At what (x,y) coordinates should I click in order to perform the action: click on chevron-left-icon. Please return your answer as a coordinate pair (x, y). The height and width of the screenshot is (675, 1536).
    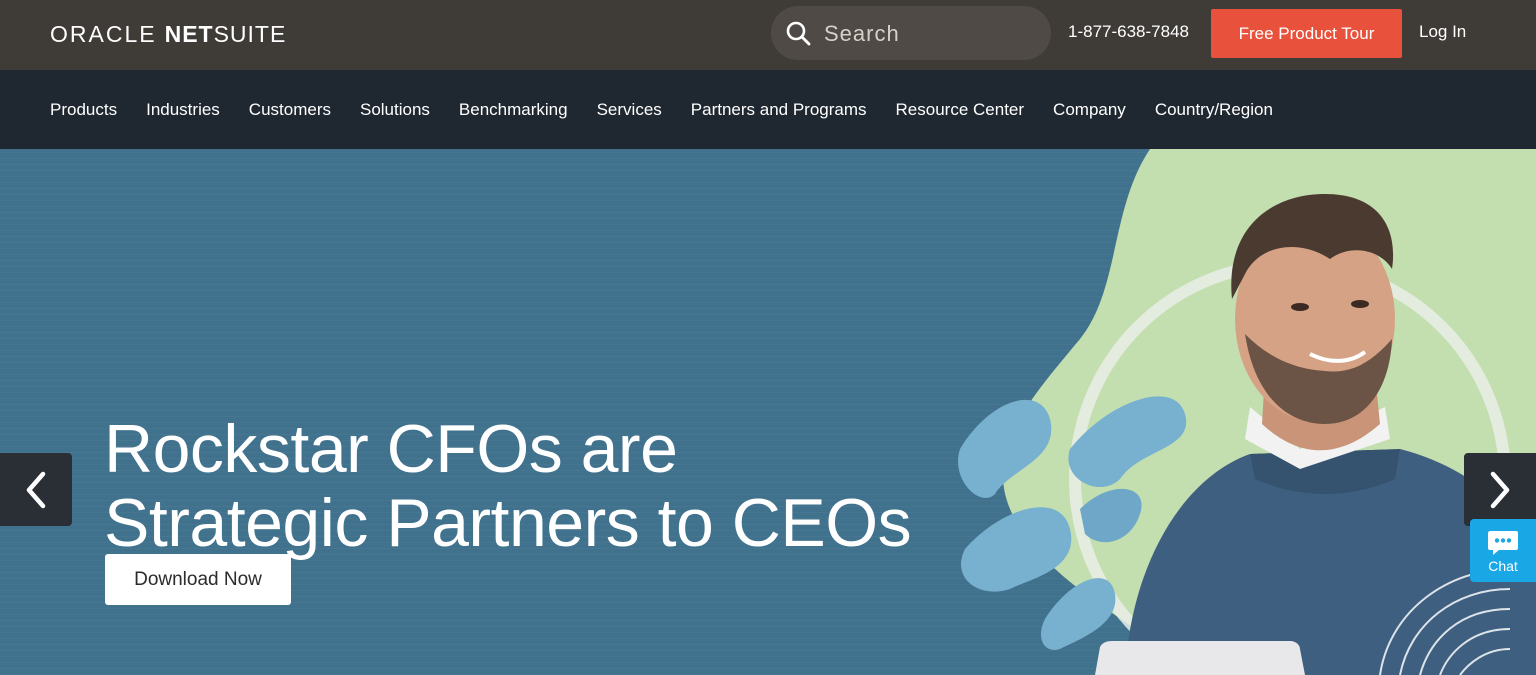
    Looking at the image, I should click on (36, 489).